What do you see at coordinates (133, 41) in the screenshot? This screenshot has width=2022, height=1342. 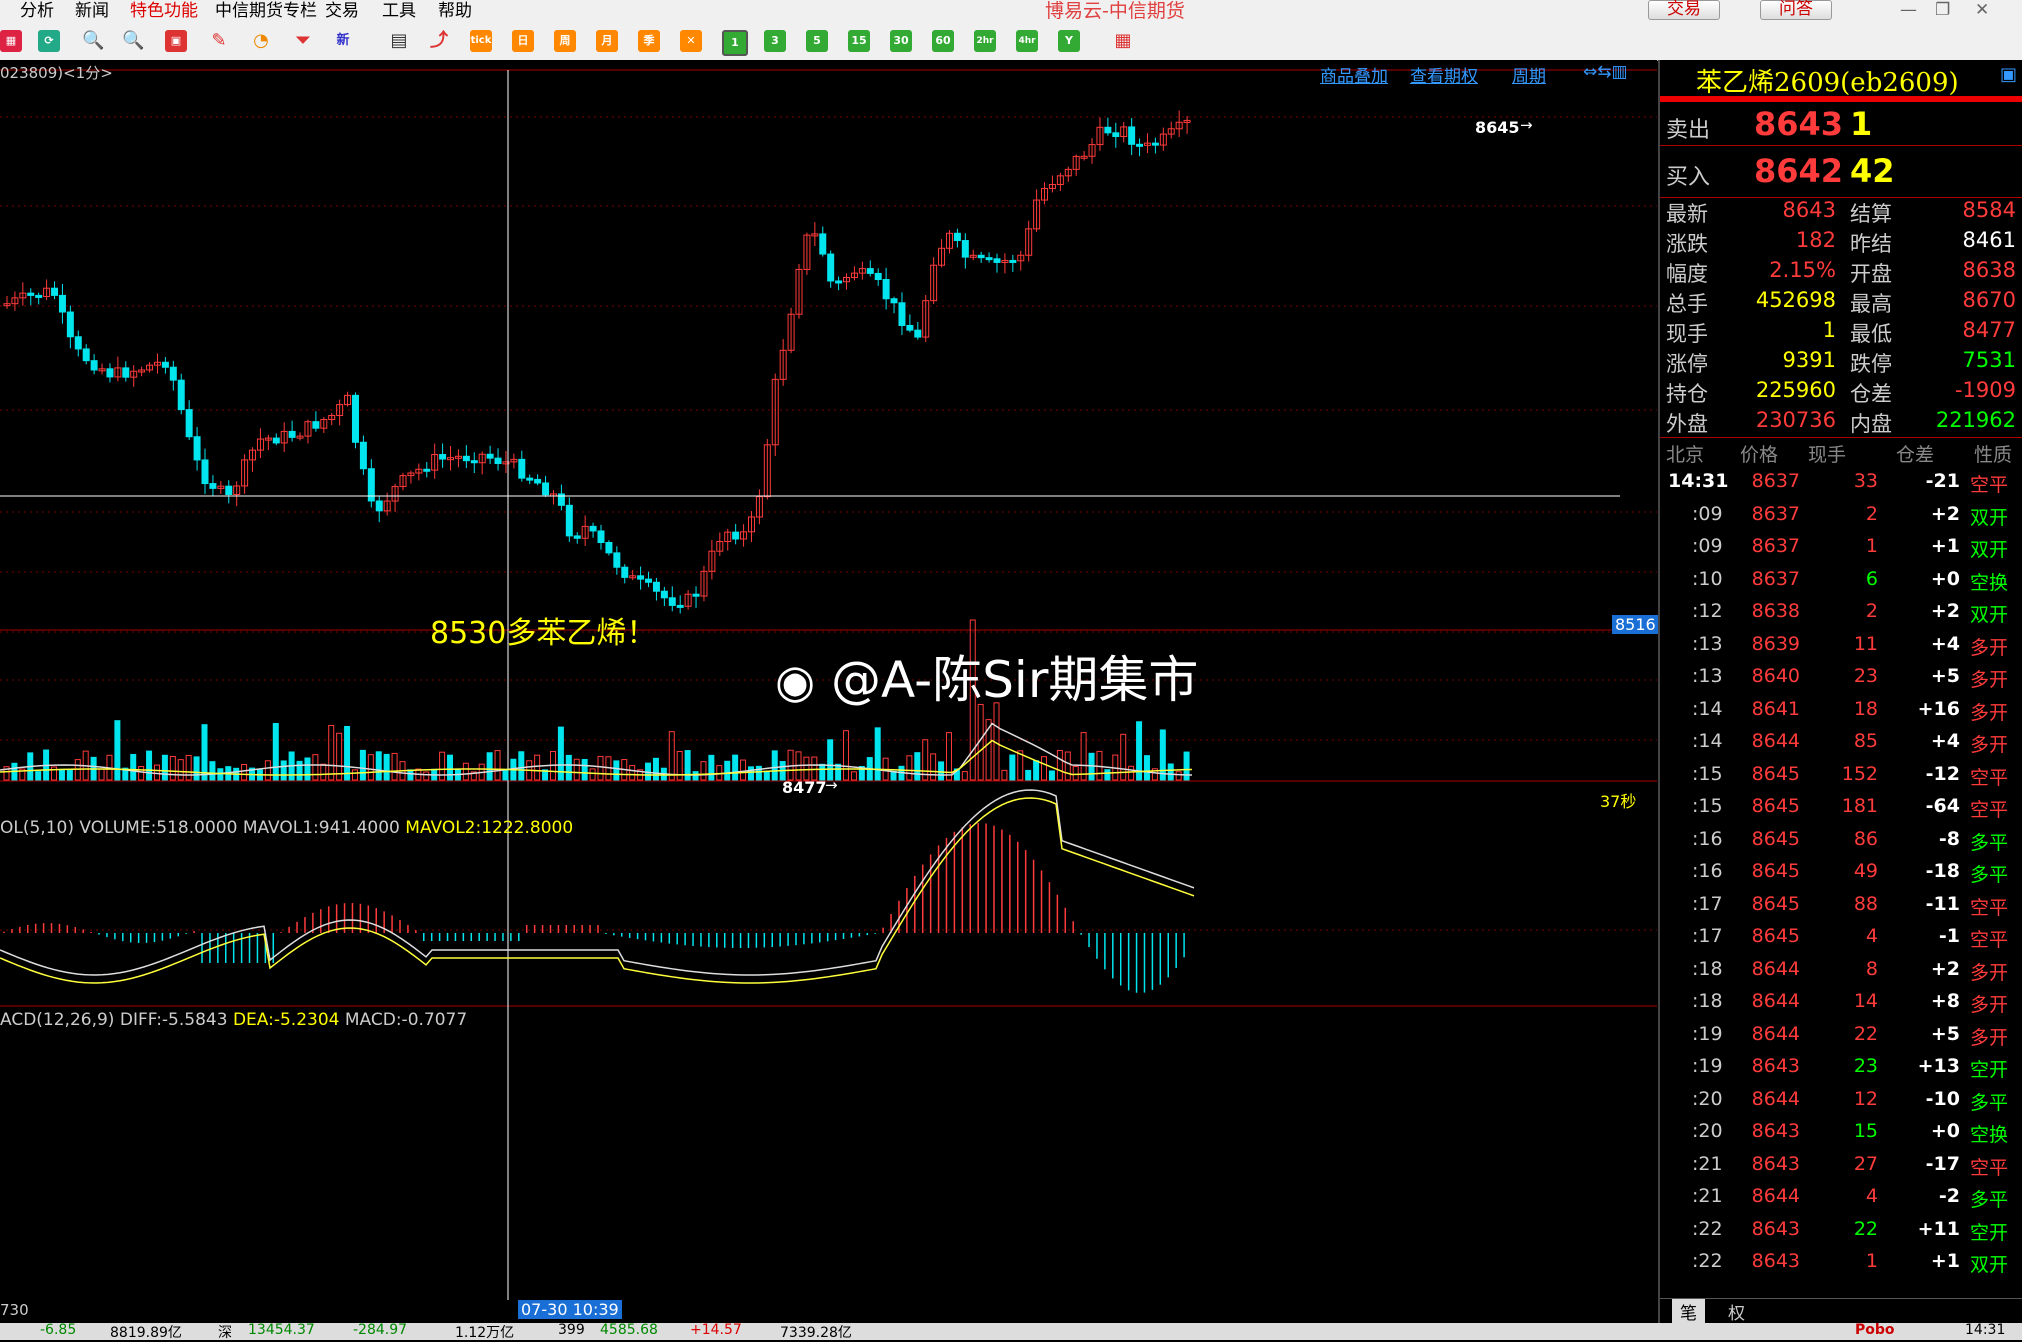 I see `zoom-out-icon: 🔍` at bounding box center [133, 41].